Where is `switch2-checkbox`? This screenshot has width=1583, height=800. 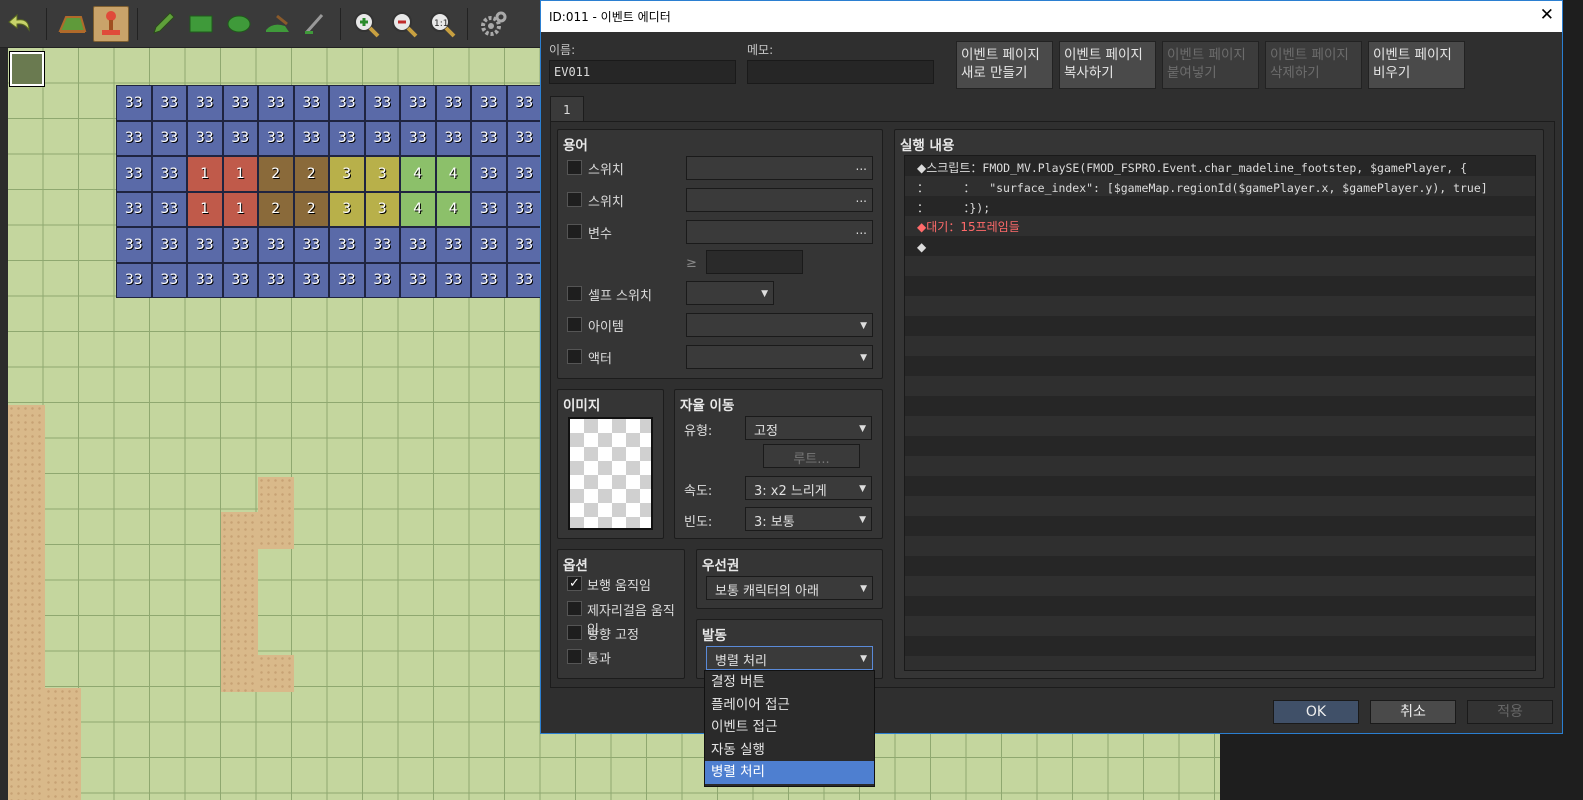
switch2-checkbox is located at coordinates (574, 199).